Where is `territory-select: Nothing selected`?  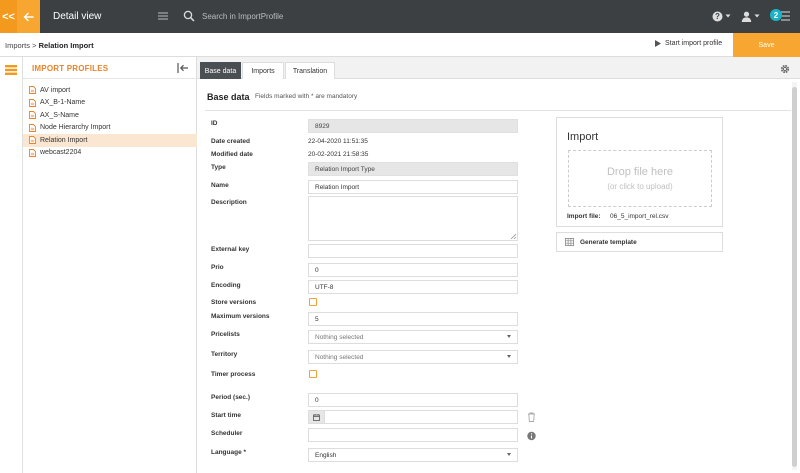
territory-select: Nothing selected is located at coordinates (413, 357).